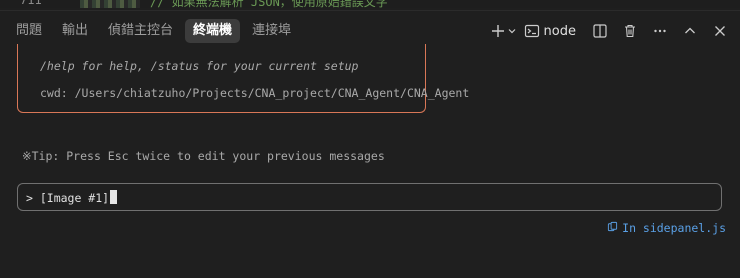 The width and height of the screenshot is (740, 278). I want to click on file-ref-label: In sidepanel.js, so click(674, 228).